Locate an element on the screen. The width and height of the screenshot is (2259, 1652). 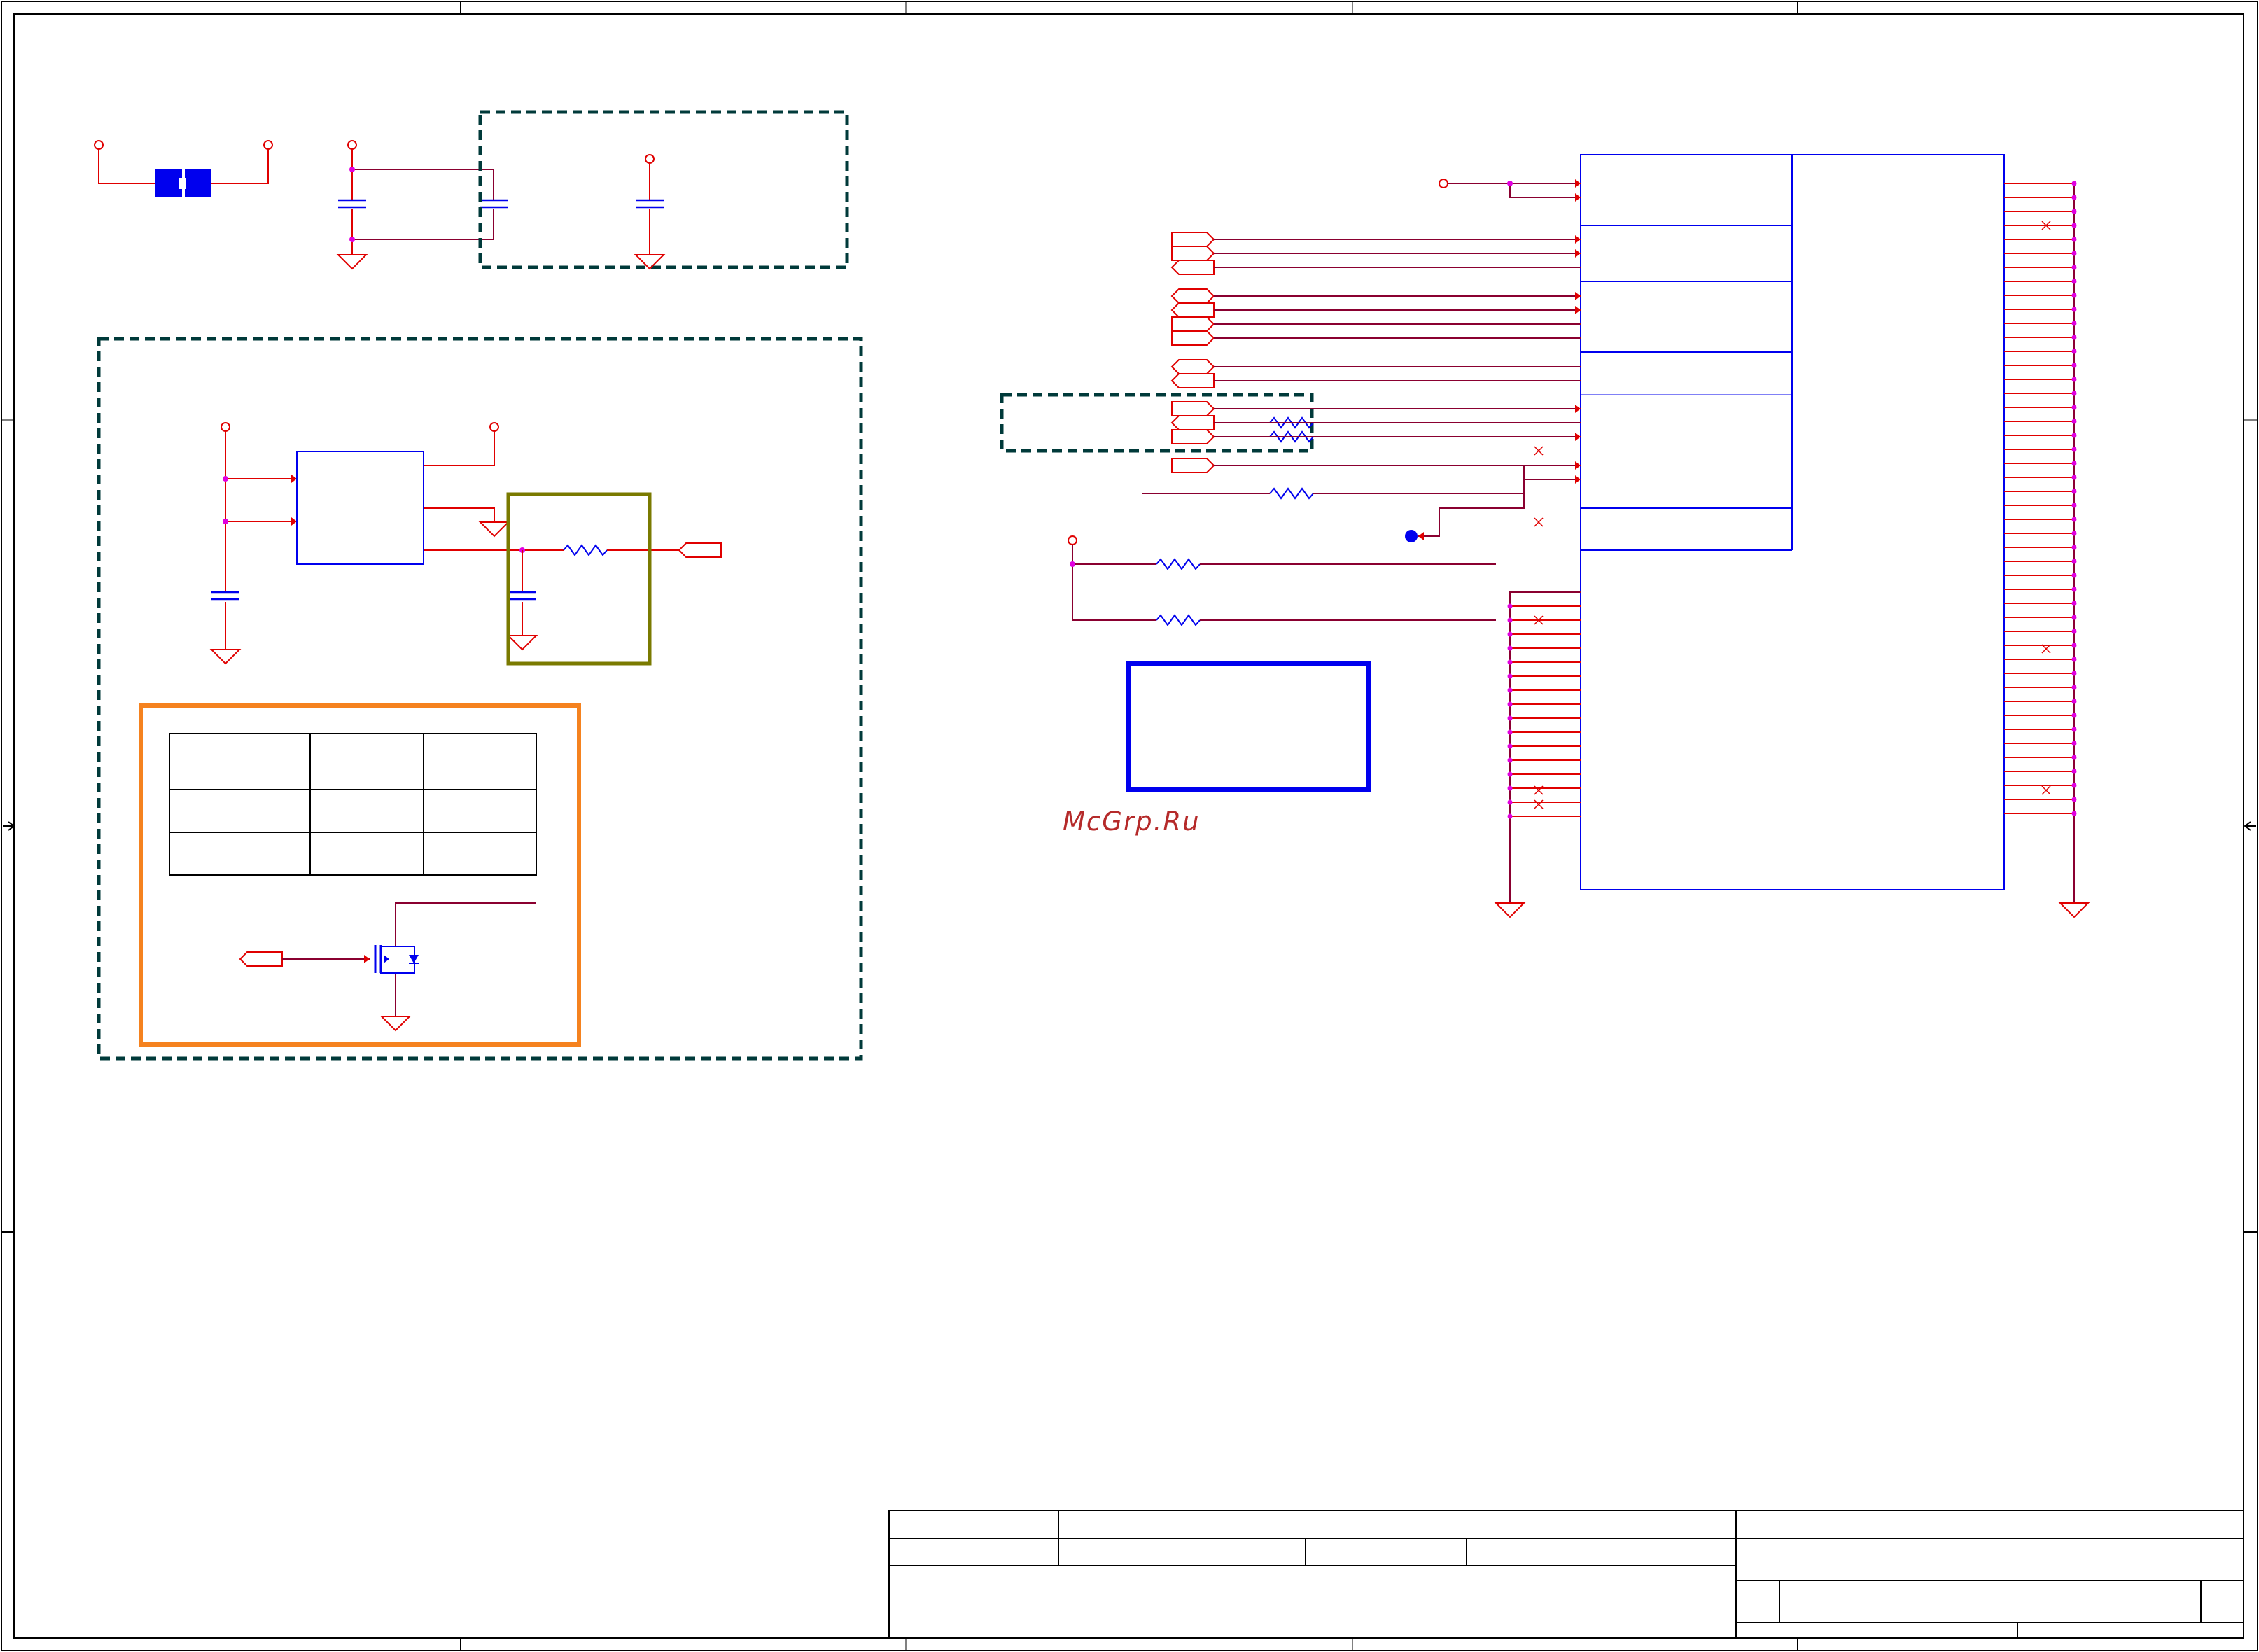
reset-network is located at coordinates (1290, 592).